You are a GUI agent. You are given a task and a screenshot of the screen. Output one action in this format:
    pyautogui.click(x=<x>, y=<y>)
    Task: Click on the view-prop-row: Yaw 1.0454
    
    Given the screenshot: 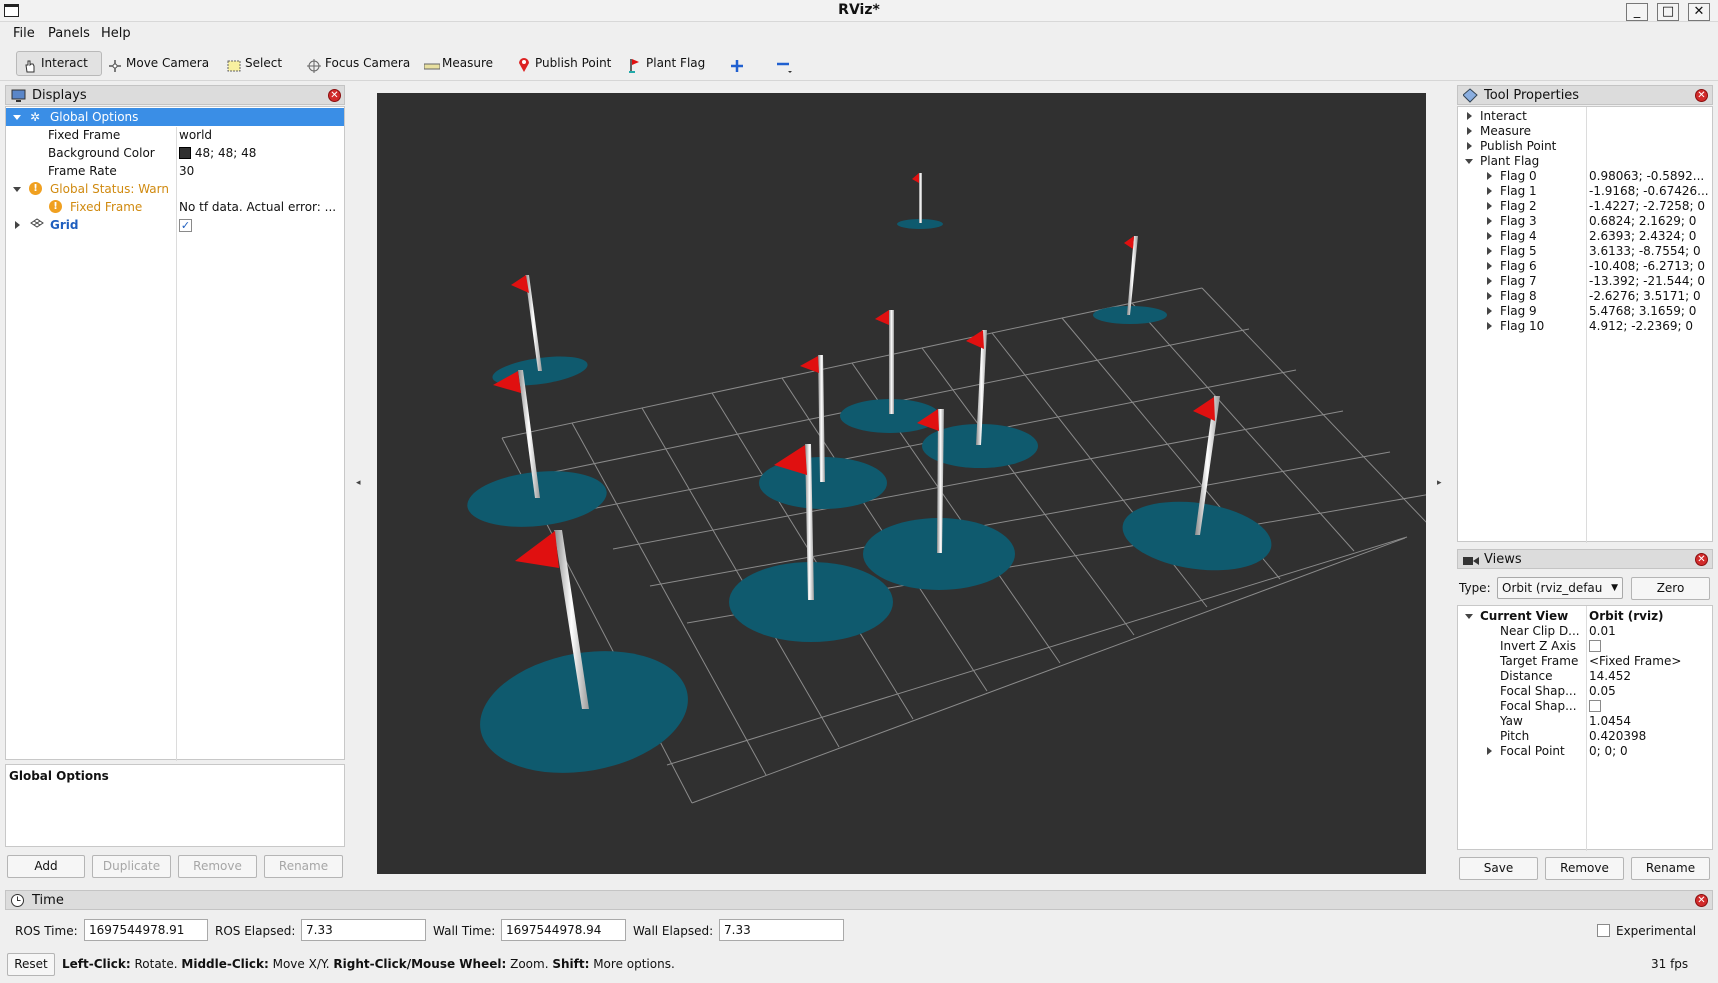 What is the action you would take?
    pyautogui.click(x=1585, y=721)
    